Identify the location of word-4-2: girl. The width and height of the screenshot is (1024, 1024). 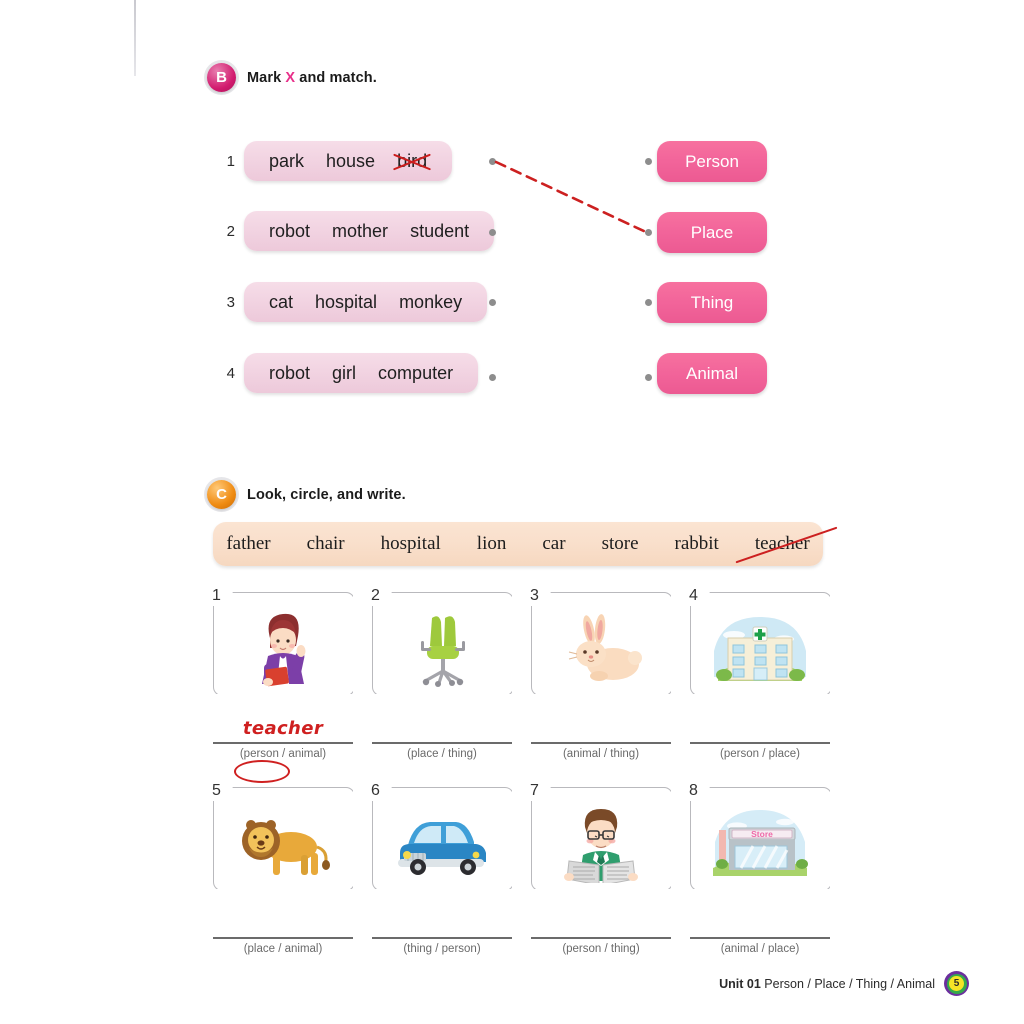
(344, 373).